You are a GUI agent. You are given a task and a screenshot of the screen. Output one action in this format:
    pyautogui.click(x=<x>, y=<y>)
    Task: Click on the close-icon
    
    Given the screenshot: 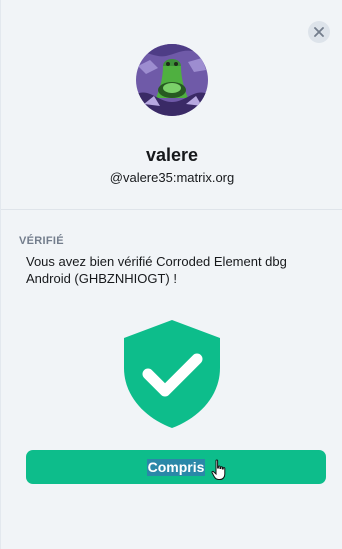 What is the action you would take?
    pyautogui.click(x=319, y=32)
    